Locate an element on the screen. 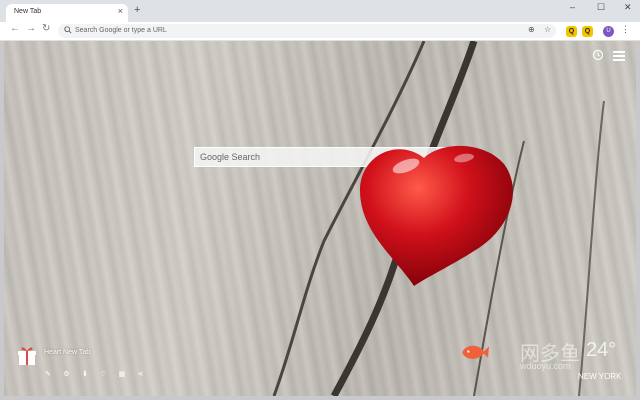 The image size is (640, 400). watermark-fish-logo is located at coordinates (475, 352).